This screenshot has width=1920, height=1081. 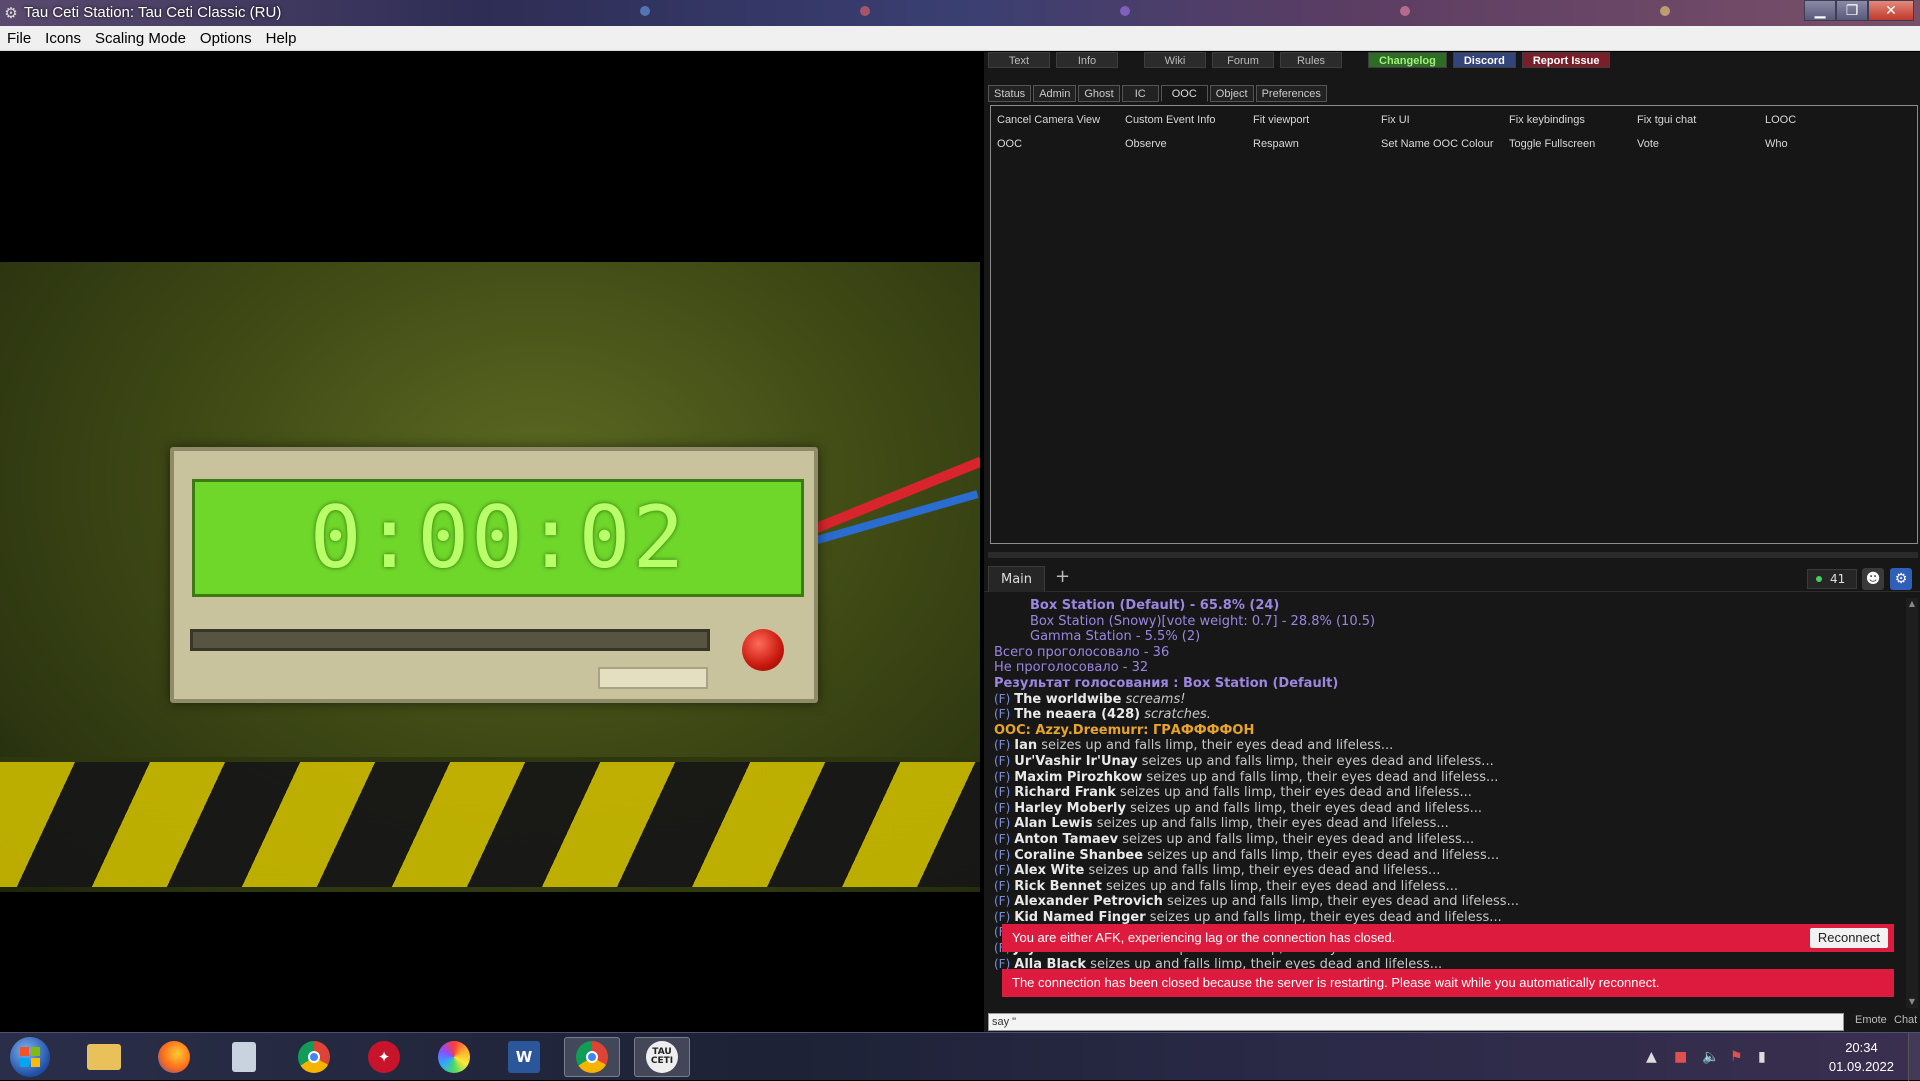 What do you see at coordinates (1010, 93) in the screenshot?
I see `tab-status: Status` at bounding box center [1010, 93].